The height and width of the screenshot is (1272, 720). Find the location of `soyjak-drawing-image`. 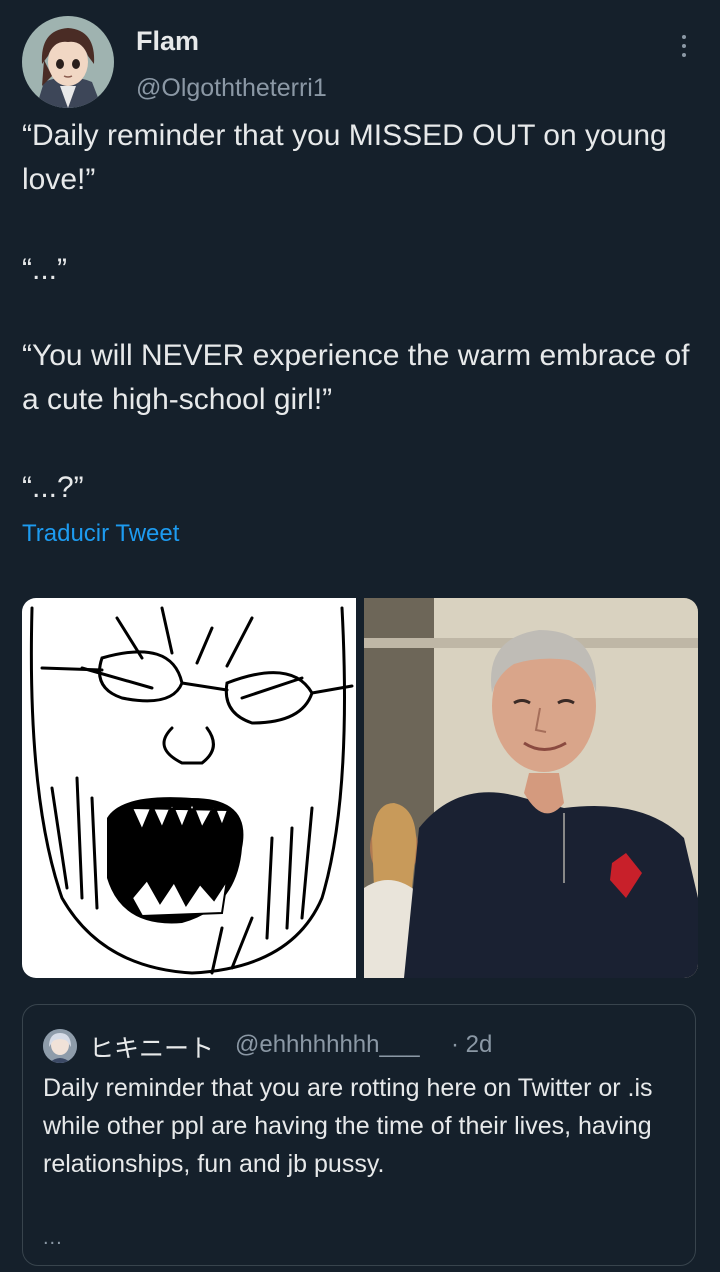

soyjak-drawing-image is located at coordinates (189, 788).